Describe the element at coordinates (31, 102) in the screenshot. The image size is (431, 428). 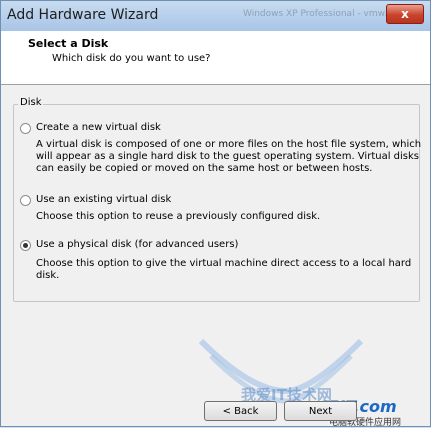
I see `disk-group-label: Disk` at that location.